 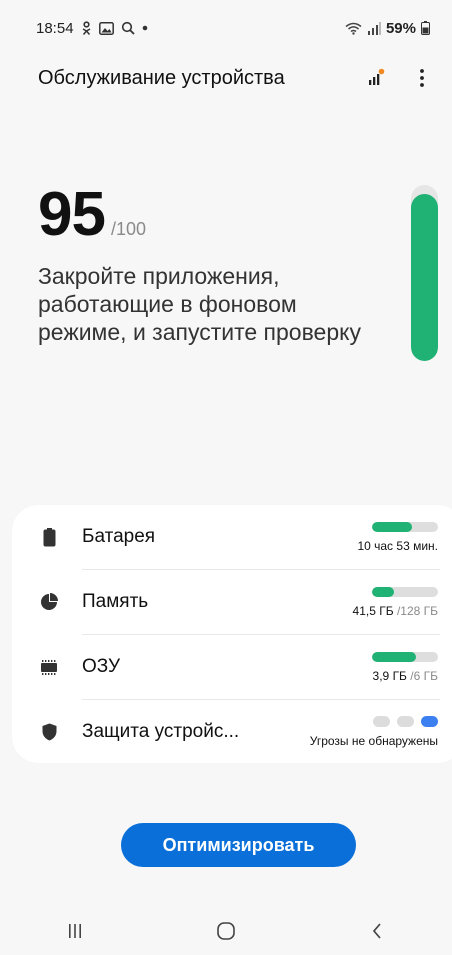 I want to click on ram-total: /6 ГБ, so click(x=424, y=675).